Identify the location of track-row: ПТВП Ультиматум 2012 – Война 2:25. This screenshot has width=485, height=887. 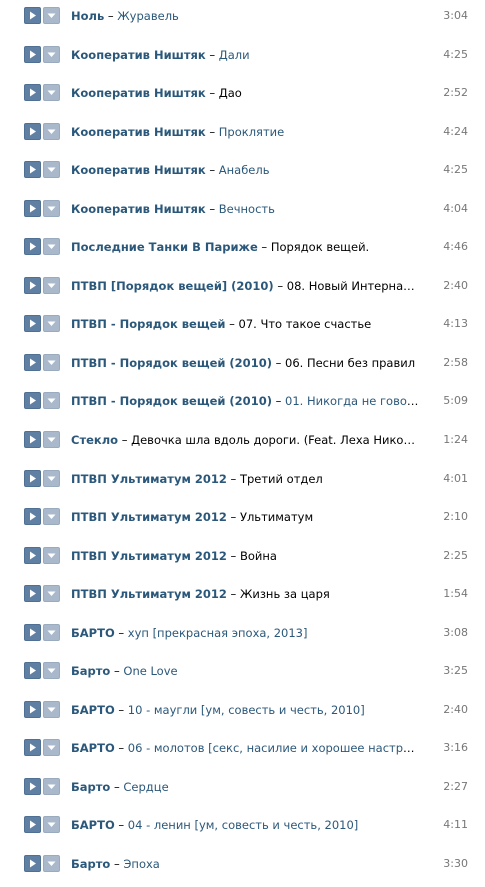
(242, 559).